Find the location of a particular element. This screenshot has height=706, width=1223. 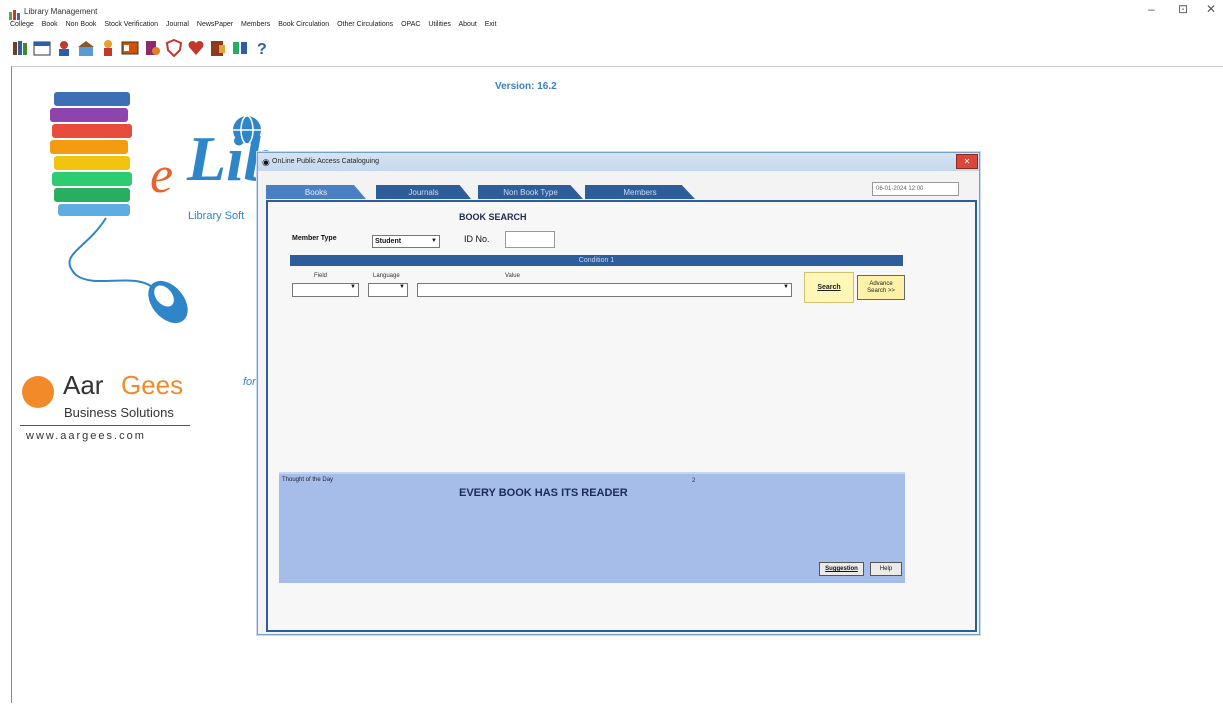

toolbar: ? is located at coordinates (141, 50).